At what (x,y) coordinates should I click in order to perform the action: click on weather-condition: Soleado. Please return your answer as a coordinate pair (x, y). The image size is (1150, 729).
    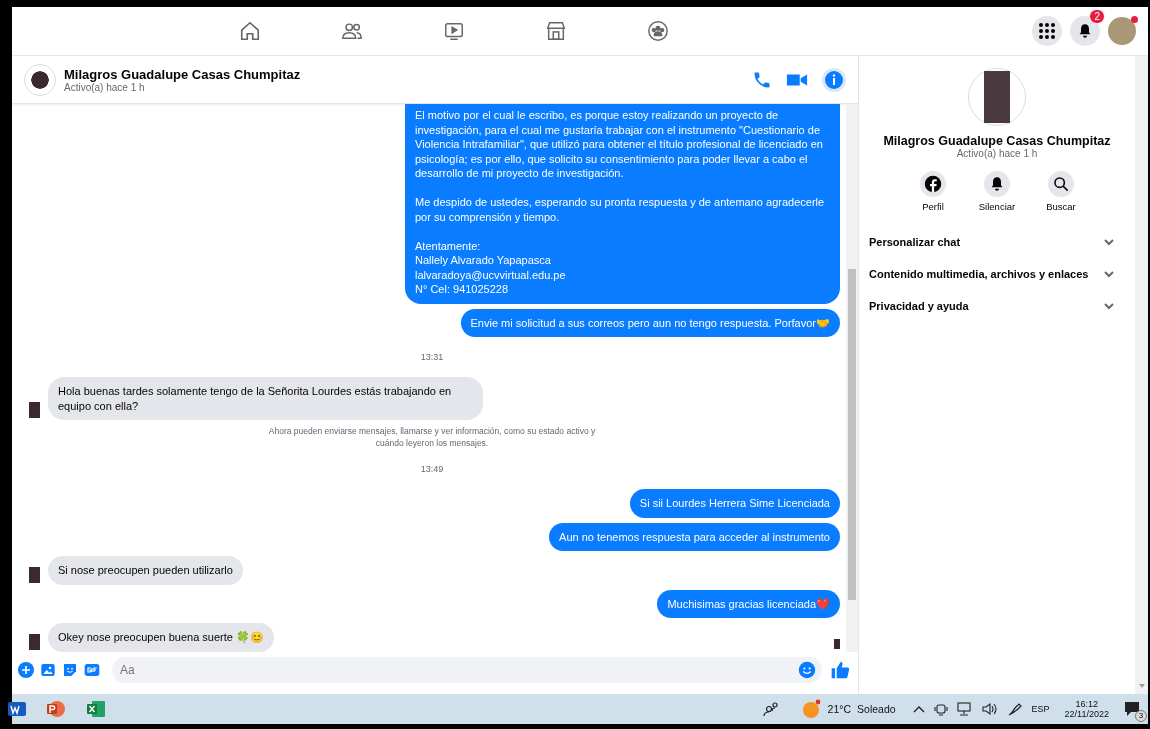
    Looking at the image, I should click on (876, 709).